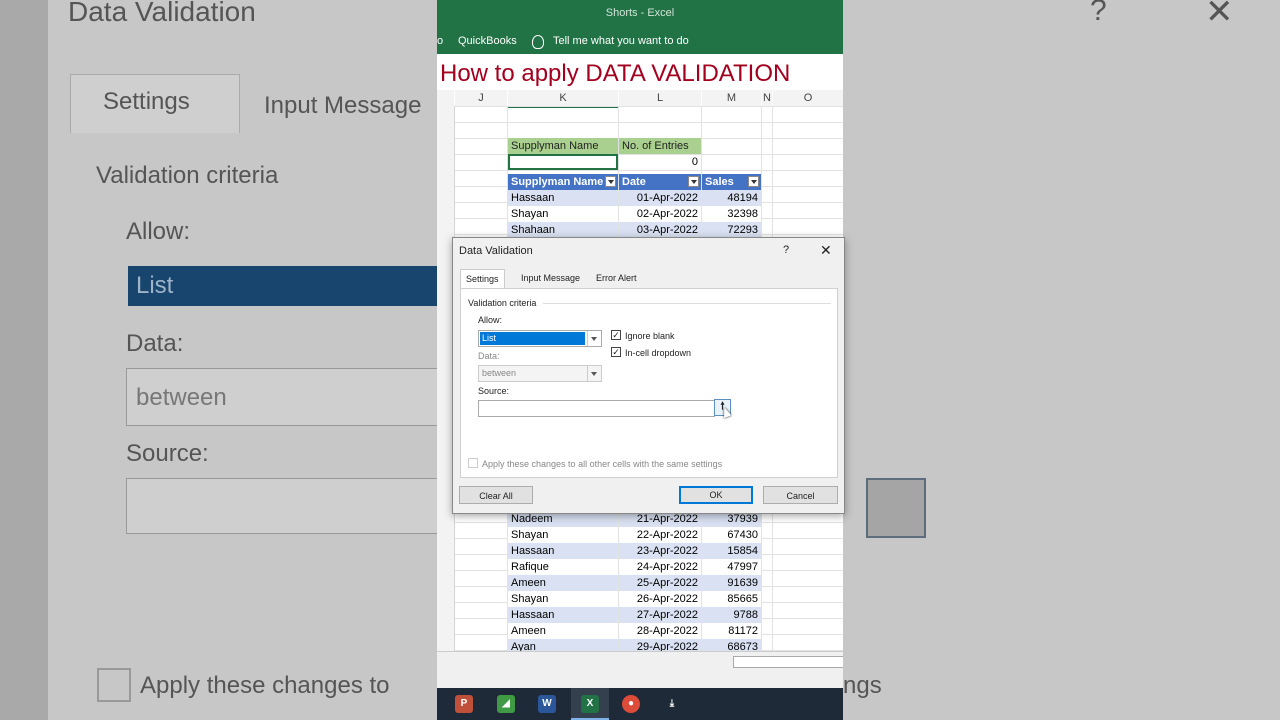 Image resolution: width=1280 pixels, height=720 pixels. I want to click on word-icon: W, so click(547, 704).